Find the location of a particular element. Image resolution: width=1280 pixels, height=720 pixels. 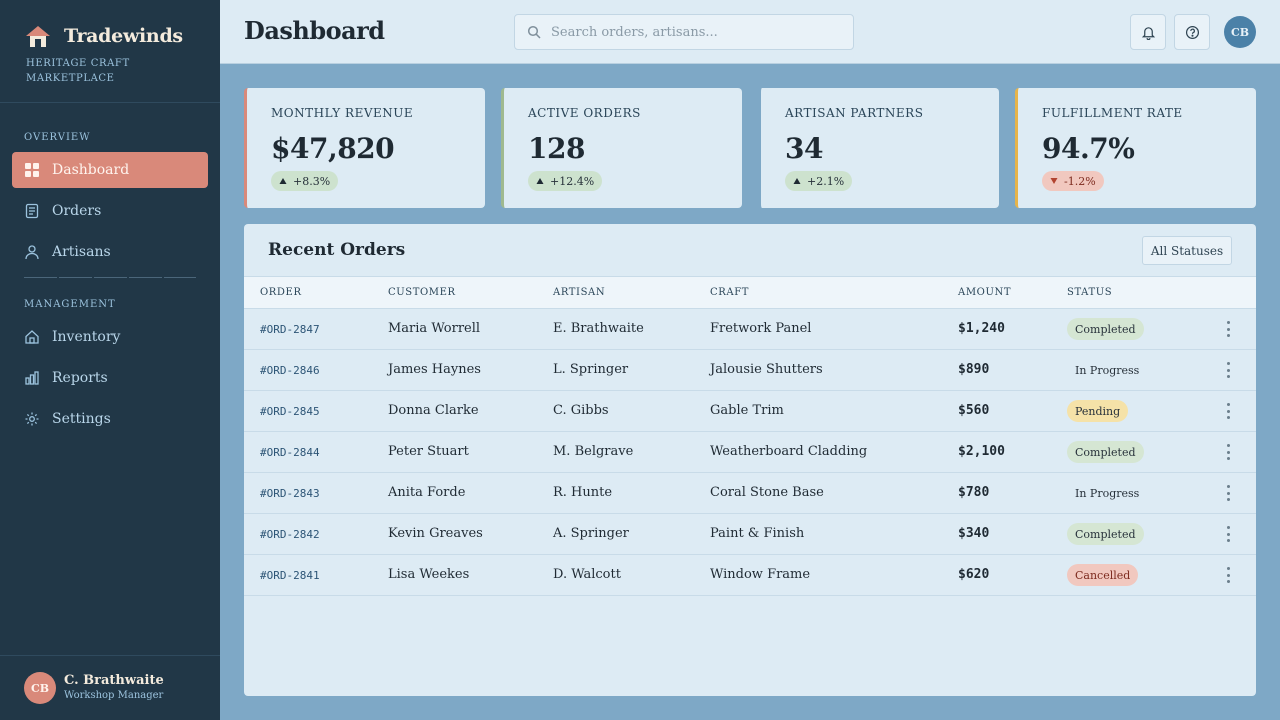

stat-label: ARTISAN PARTNERS is located at coordinates (854, 113).